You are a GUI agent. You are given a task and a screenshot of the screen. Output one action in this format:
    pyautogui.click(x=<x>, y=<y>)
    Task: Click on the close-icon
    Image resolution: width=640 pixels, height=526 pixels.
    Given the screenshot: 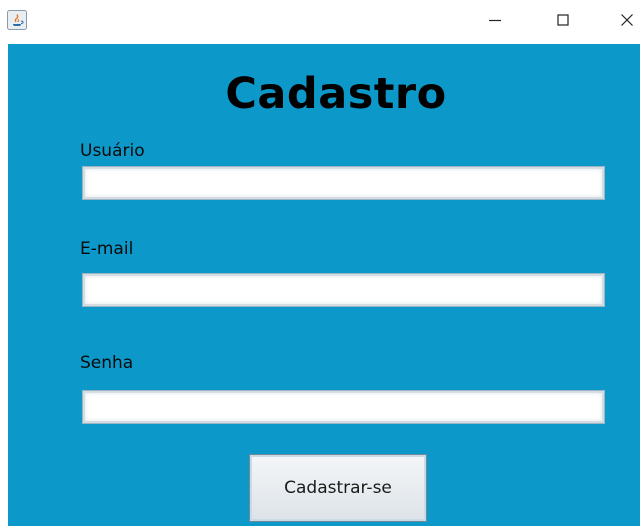 What is the action you would take?
    pyautogui.click(x=627, y=22)
    